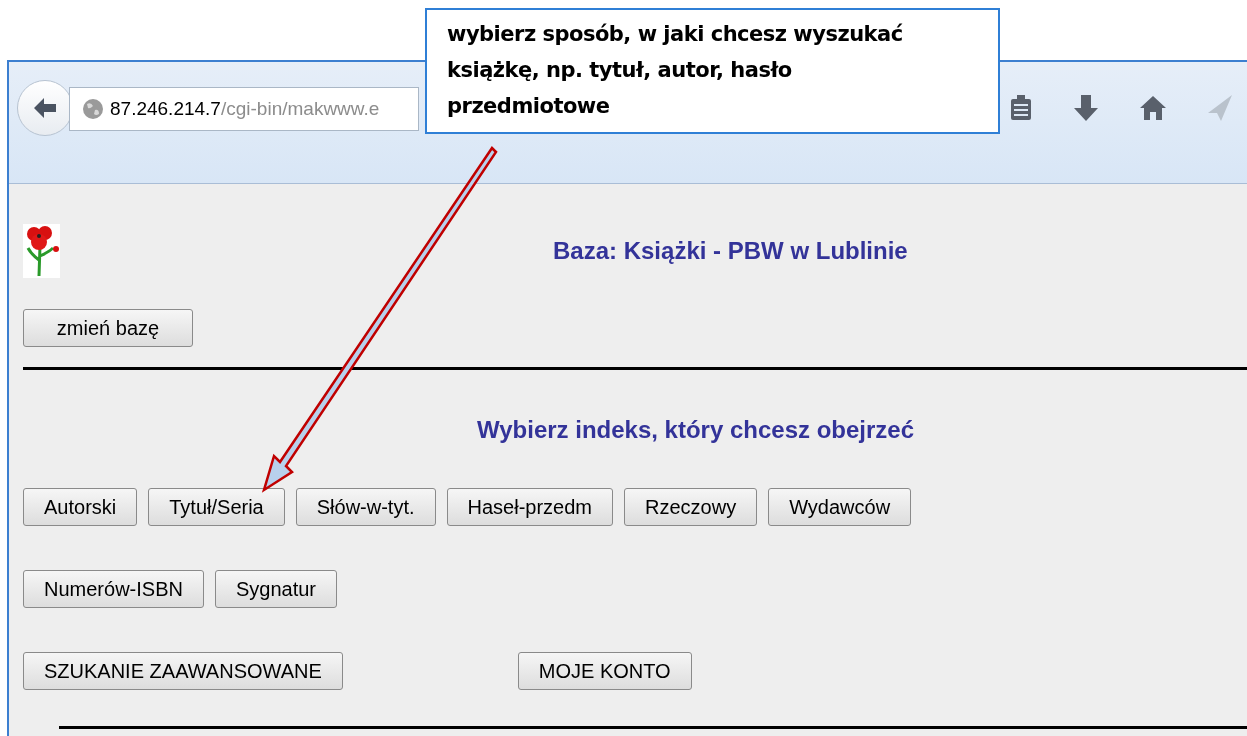 This screenshot has width=1247, height=736. What do you see at coordinates (113, 589) in the screenshot?
I see `index-button: Numerów-ISBN` at bounding box center [113, 589].